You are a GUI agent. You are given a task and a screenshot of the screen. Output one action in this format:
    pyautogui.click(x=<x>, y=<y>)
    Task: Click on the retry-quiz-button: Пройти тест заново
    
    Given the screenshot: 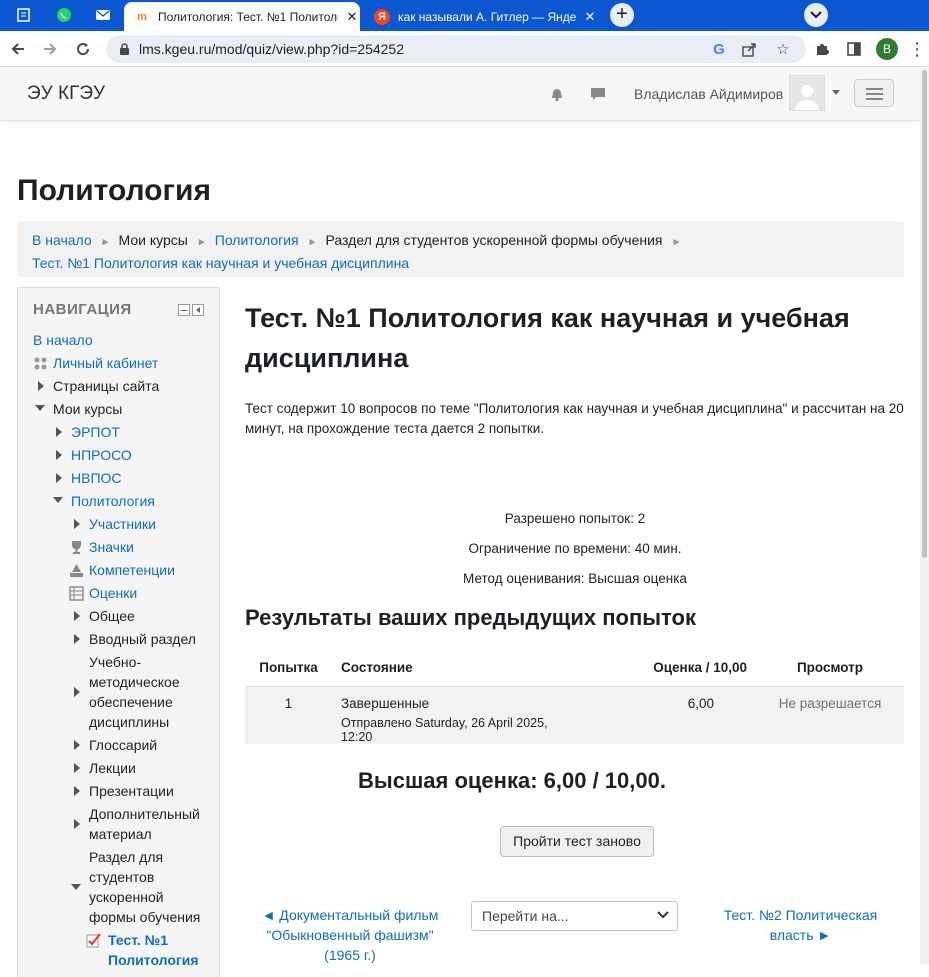 What is the action you would take?
    pyautogui.click(x=577, y=841)
    